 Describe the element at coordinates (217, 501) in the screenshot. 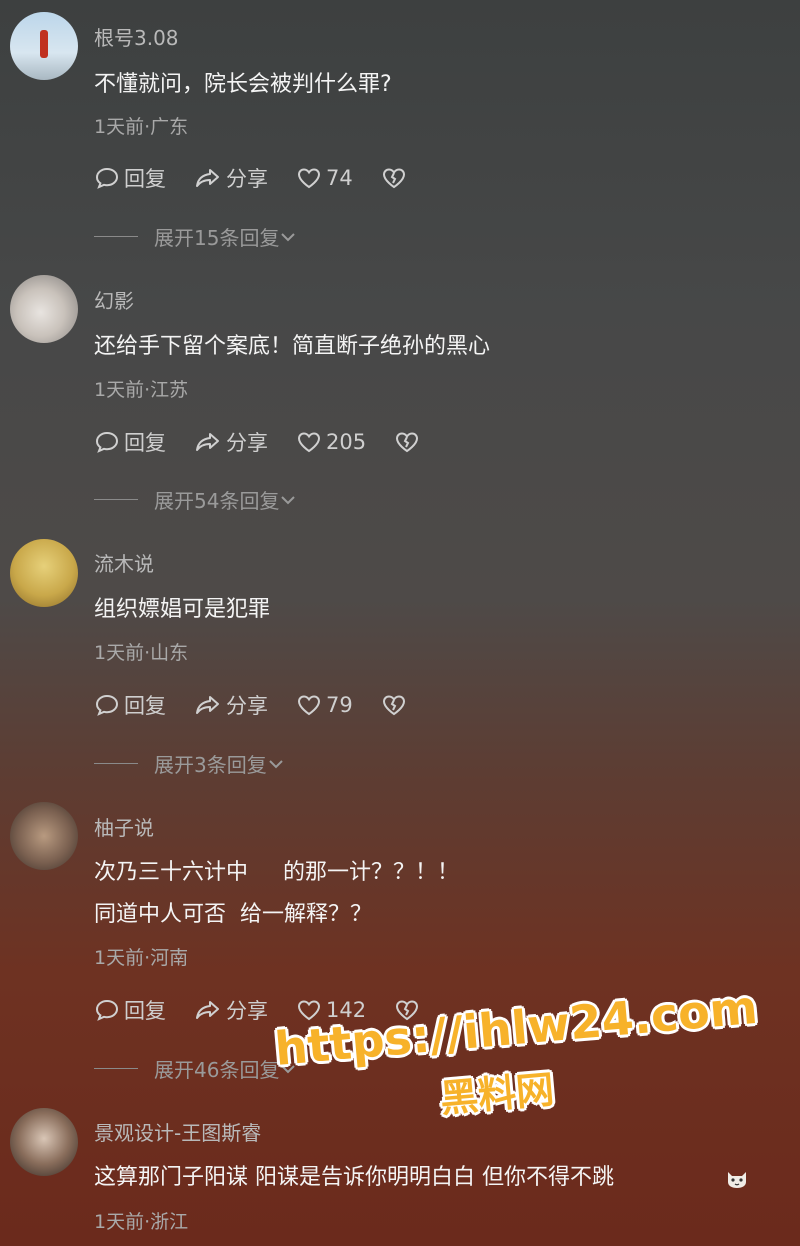

I see `expand-label: 展开54条回复` at that location.